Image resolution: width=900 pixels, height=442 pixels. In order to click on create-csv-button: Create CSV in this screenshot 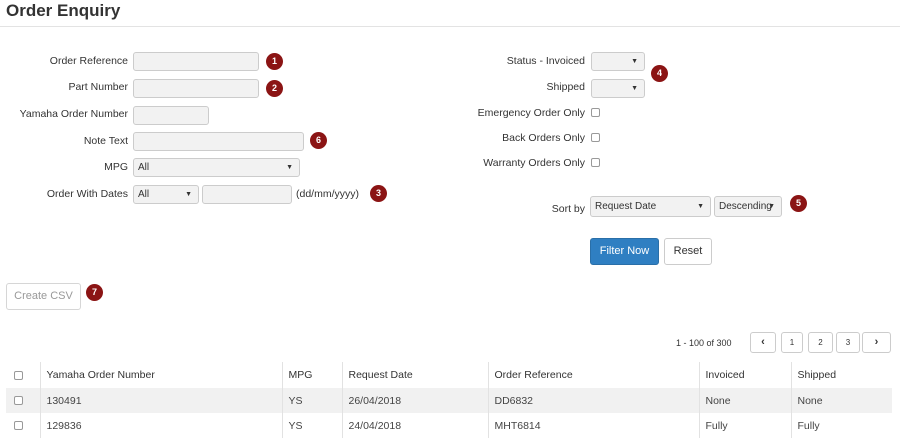, I will do `click(43, 296)`.